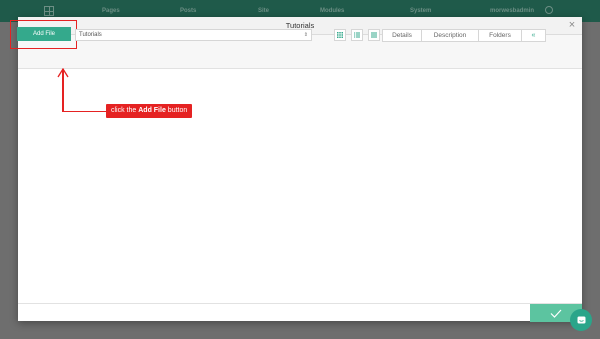 This screenshot has height=339, width=600. What do you see at coordinates (193, 35) in the screenshot?
I see `folder-select: Tutorials ⇕` at bounding box center [193, 35].